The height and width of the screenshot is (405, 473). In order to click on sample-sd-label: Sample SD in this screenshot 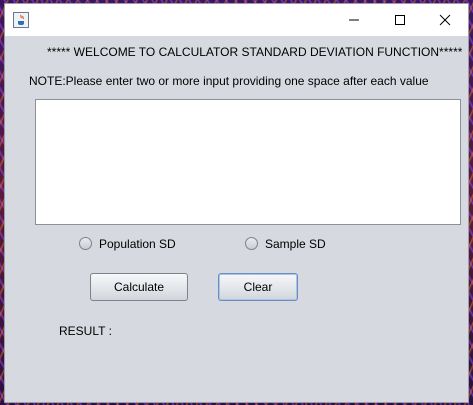, I will do `click(295, 244)`.